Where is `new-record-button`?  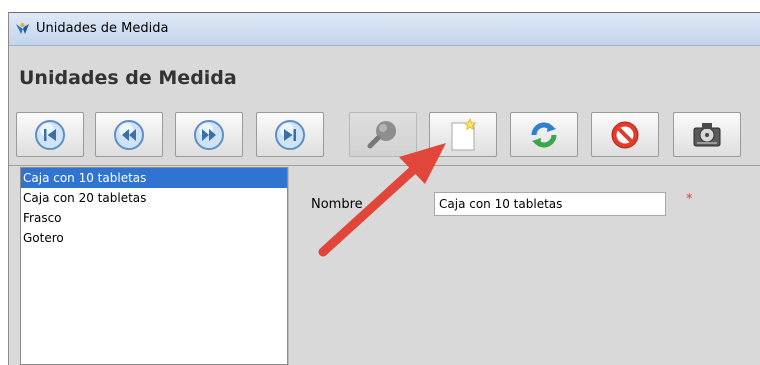 new-record-button is located at coordinates (463, 134).